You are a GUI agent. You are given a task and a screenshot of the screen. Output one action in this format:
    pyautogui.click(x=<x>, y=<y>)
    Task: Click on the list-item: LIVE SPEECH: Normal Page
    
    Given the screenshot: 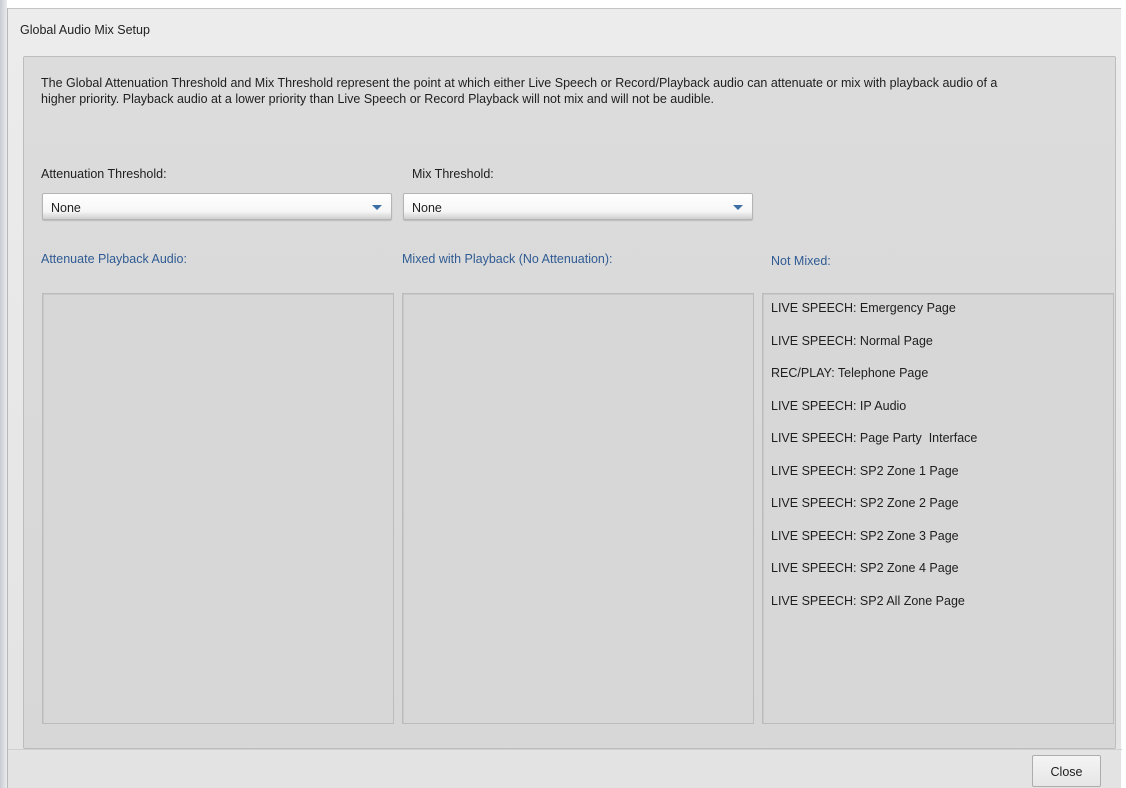 What is the action you would take?
    pyautogui.click(x=938, y=349)
    